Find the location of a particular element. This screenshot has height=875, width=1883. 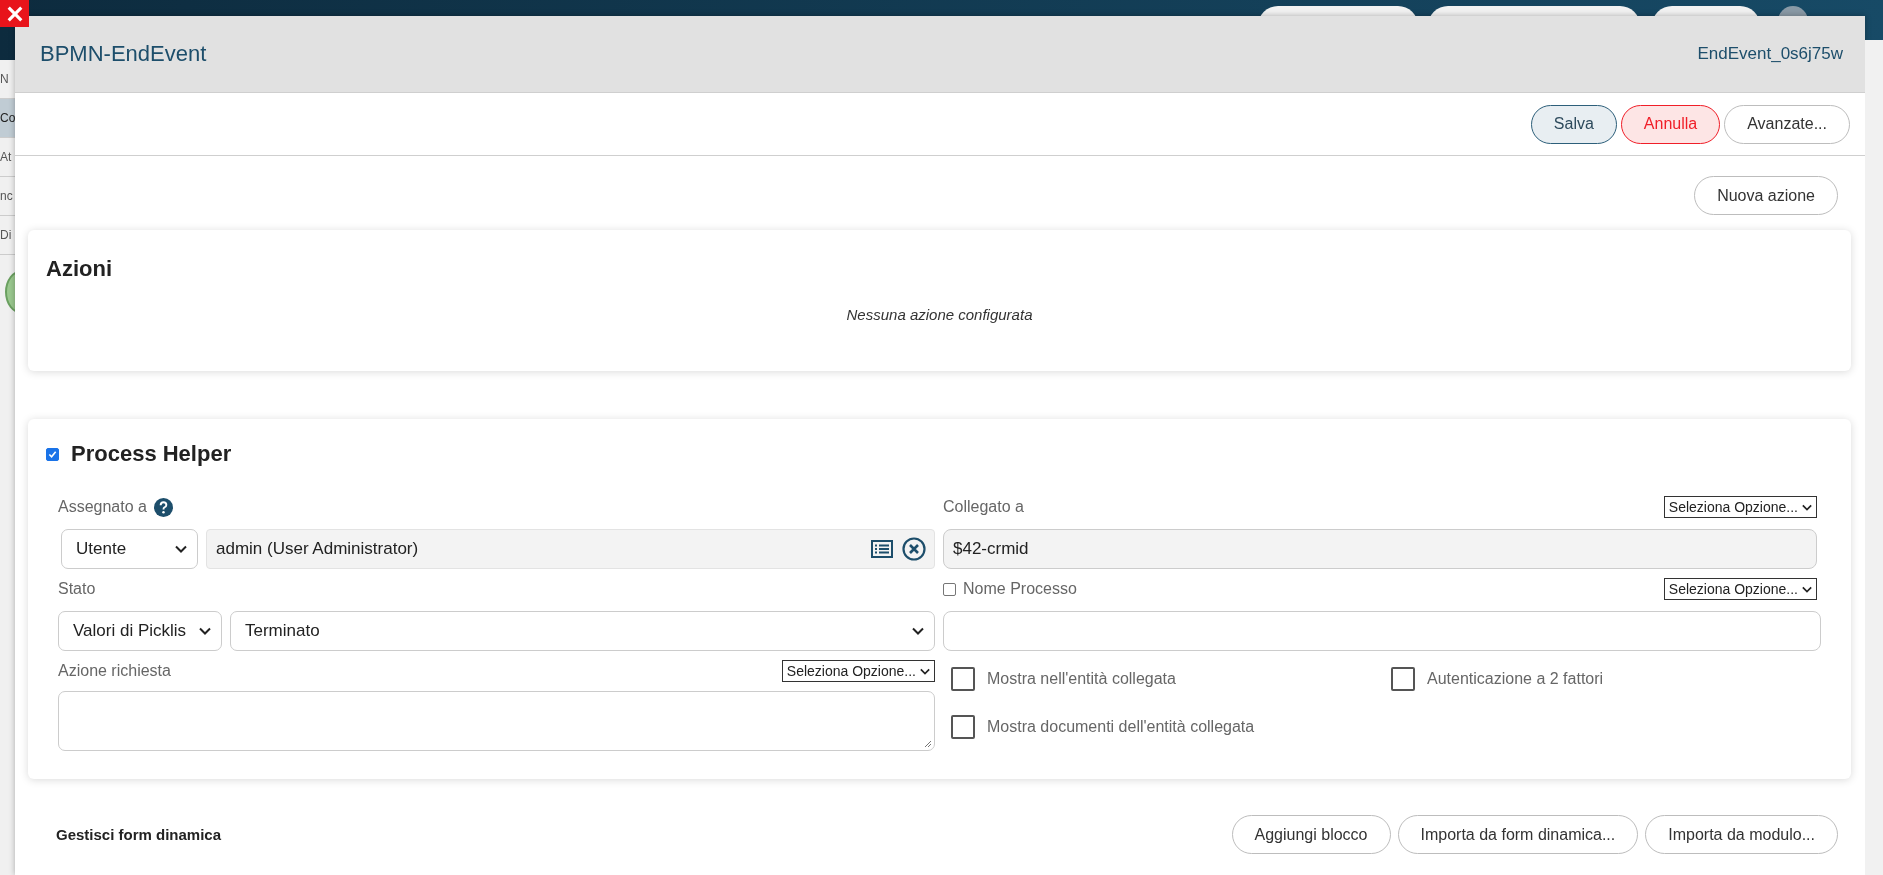

status-select: Terminato is located at coordinates (582, 631).